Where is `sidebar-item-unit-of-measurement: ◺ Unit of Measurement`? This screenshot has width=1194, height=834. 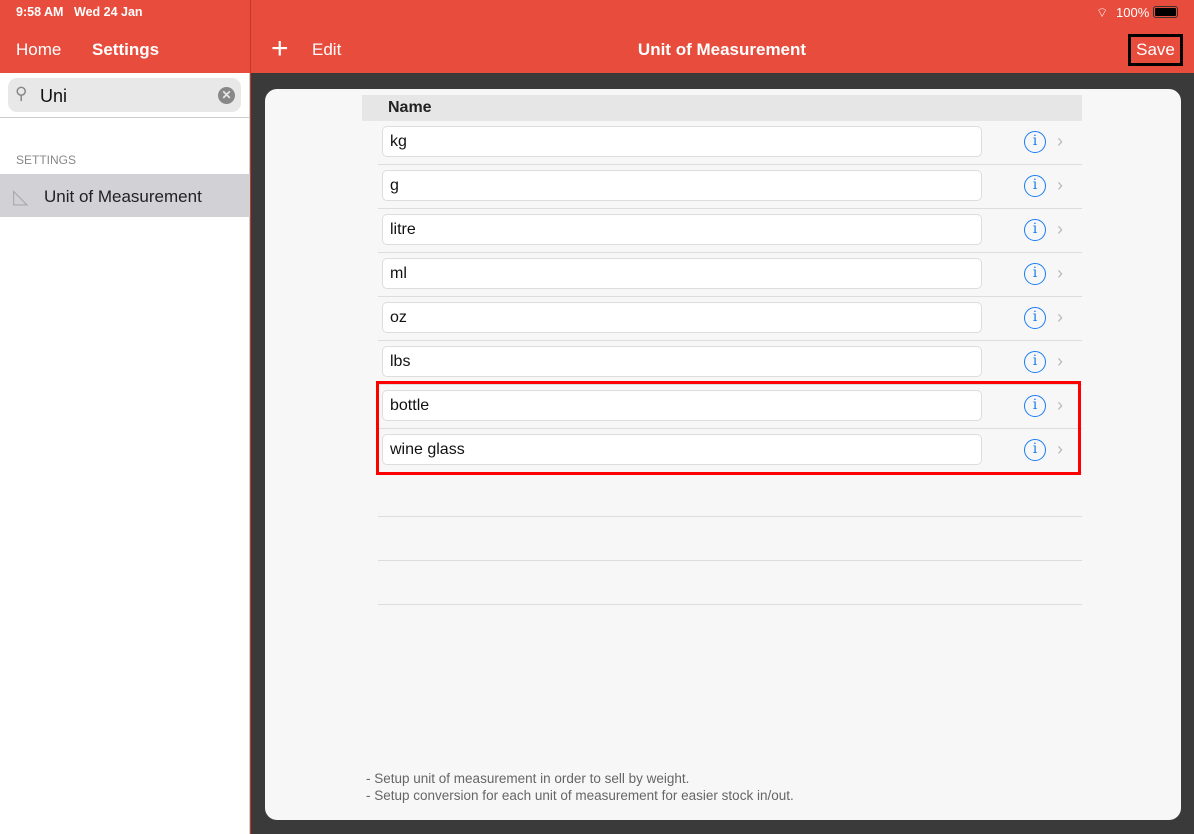
sidebar-item-unit-of-measurement: ◺ Unit of Measurement is located at coordinates (125, 195).